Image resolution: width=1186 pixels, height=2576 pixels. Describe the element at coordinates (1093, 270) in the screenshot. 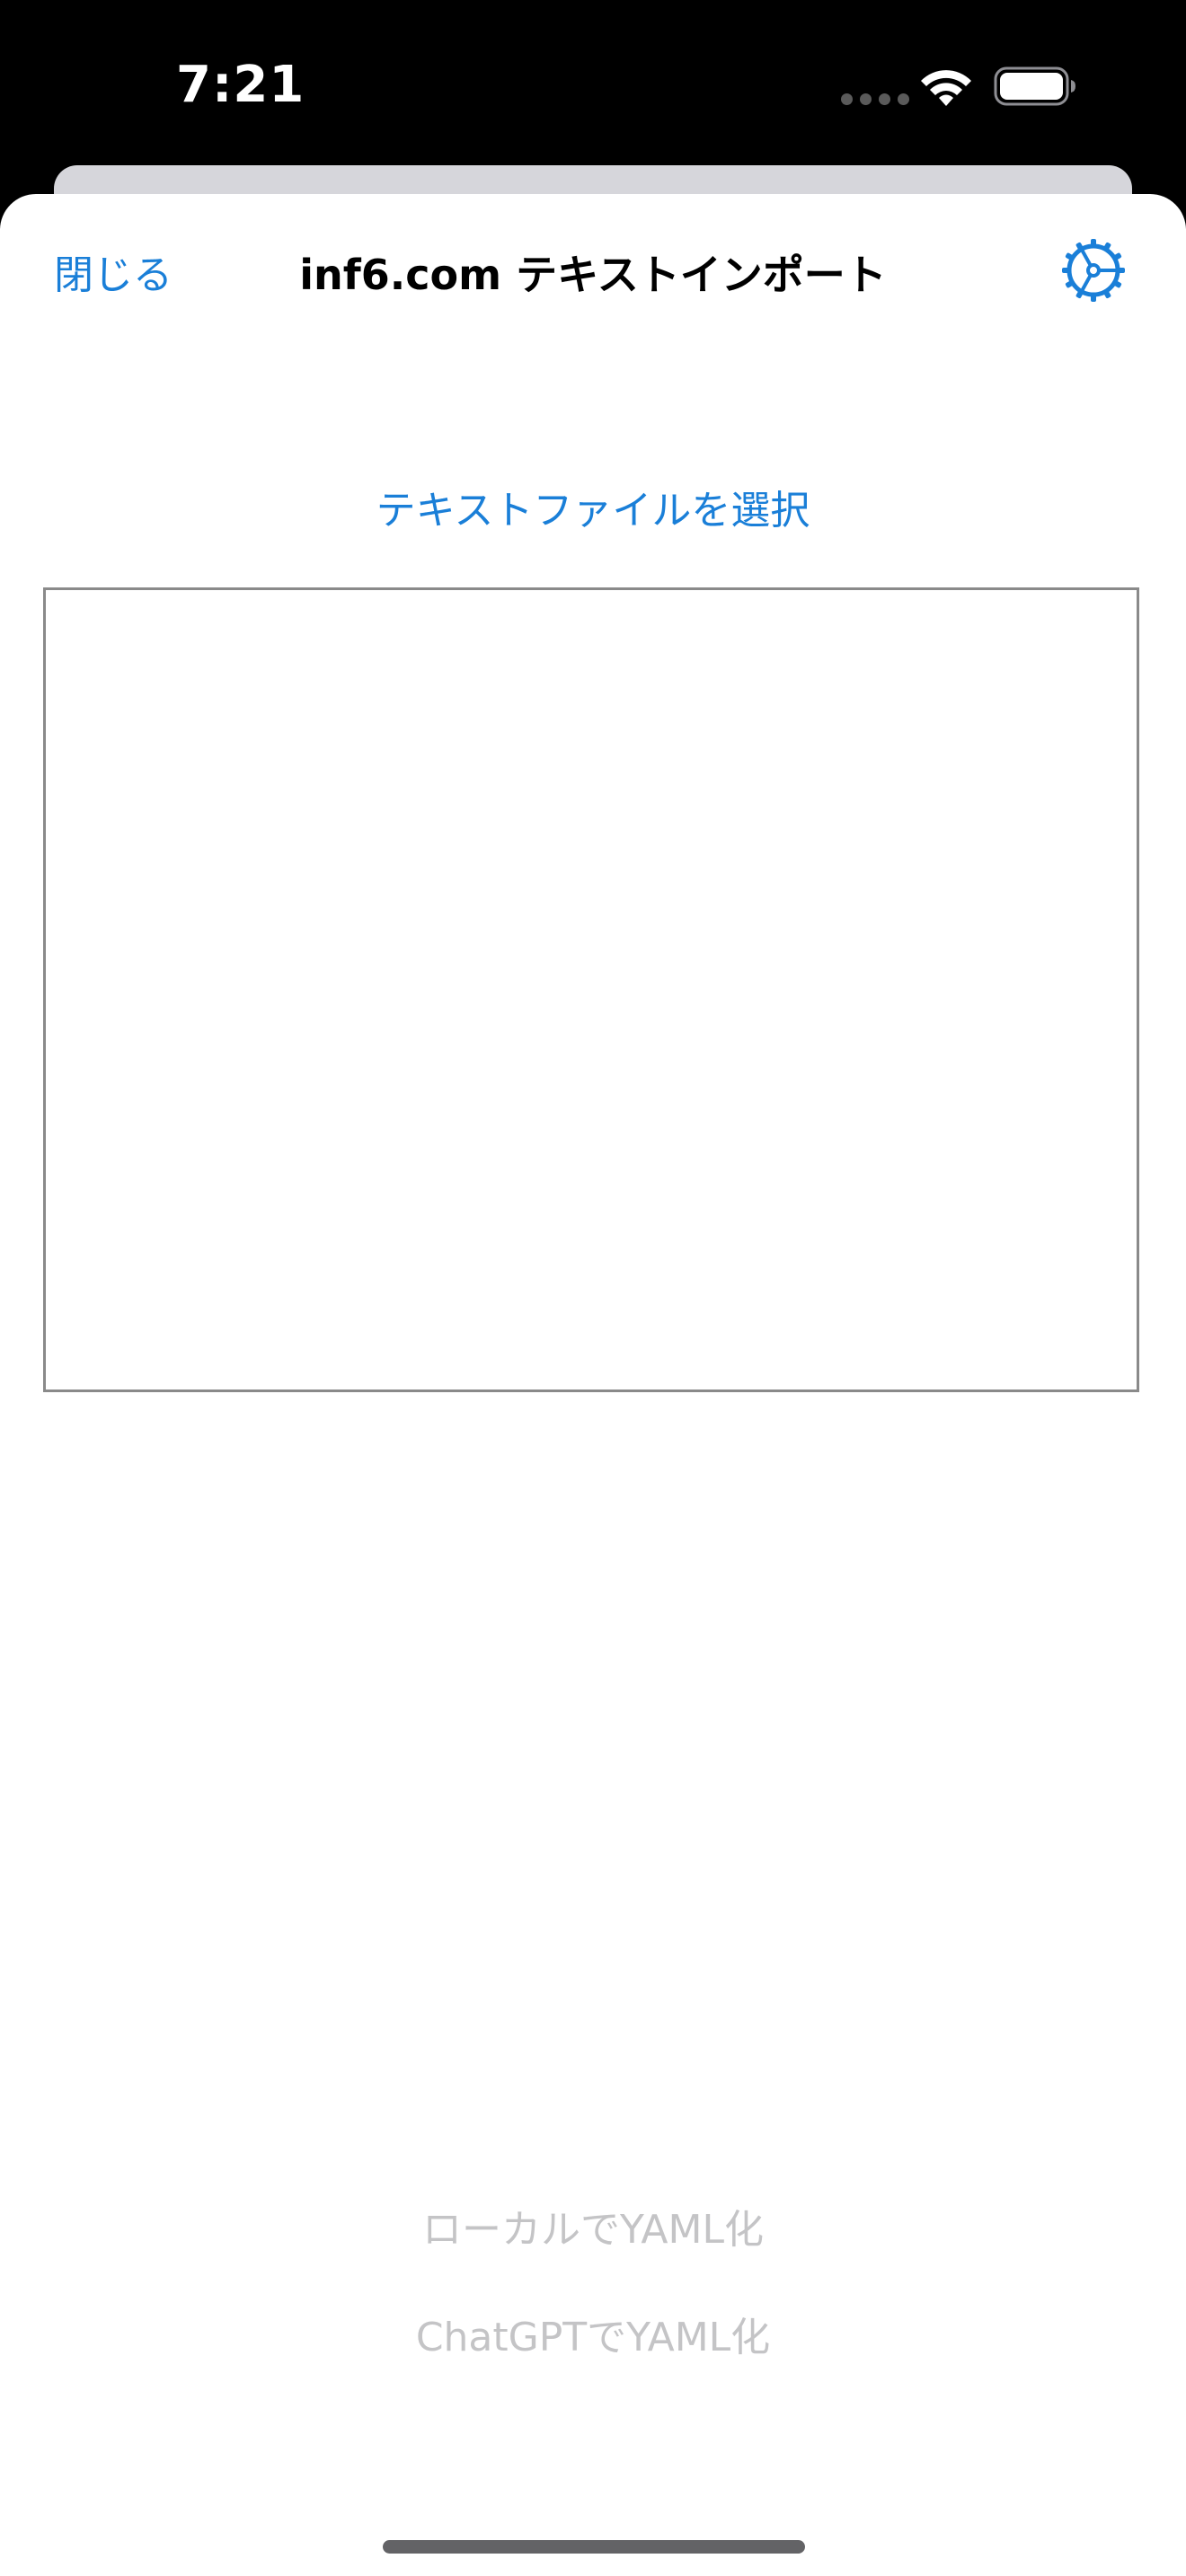

I see `gear-icon` at that location.